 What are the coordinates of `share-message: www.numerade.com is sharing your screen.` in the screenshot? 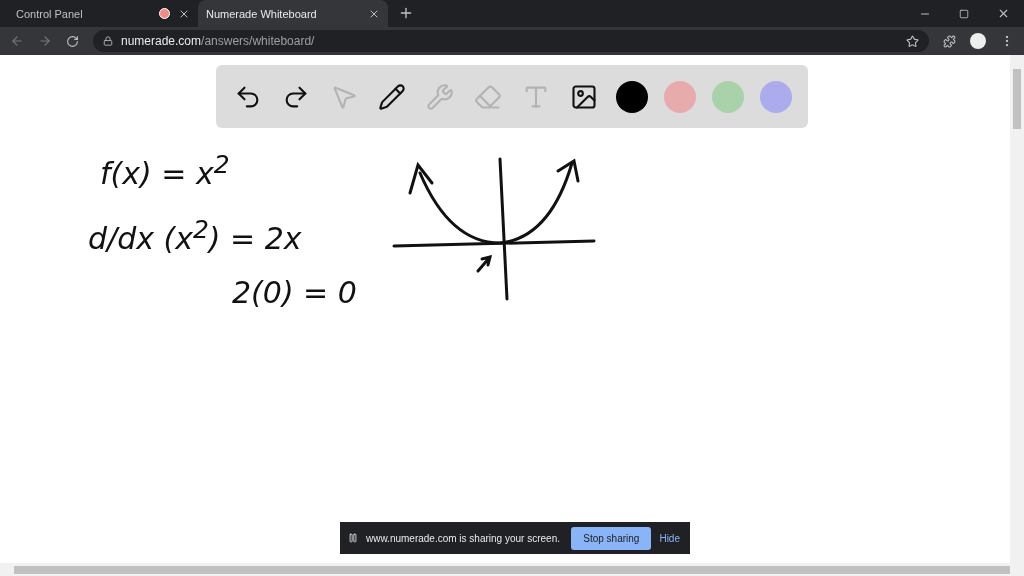 It's located at (463, 538).